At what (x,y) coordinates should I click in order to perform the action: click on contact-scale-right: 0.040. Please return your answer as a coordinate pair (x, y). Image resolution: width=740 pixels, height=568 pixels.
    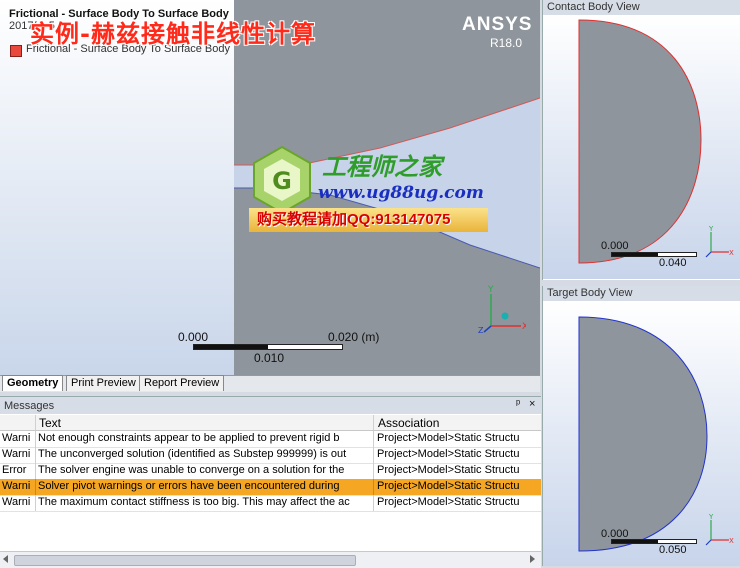
    Looking at the image, I should click on (673, 263).